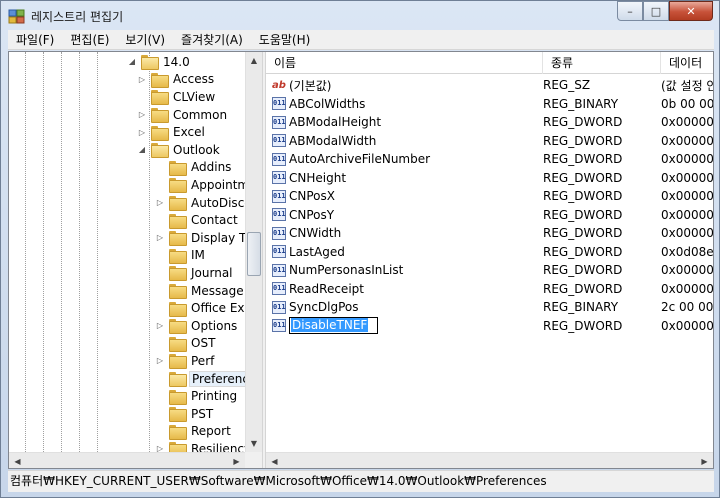 This screenshot has width=720, height=498. Describe the element at coordinates (489, 85) in the screenshot. I see `registry-value-row: ab (기본값) REG_SZ (값 설정 안` at that location.